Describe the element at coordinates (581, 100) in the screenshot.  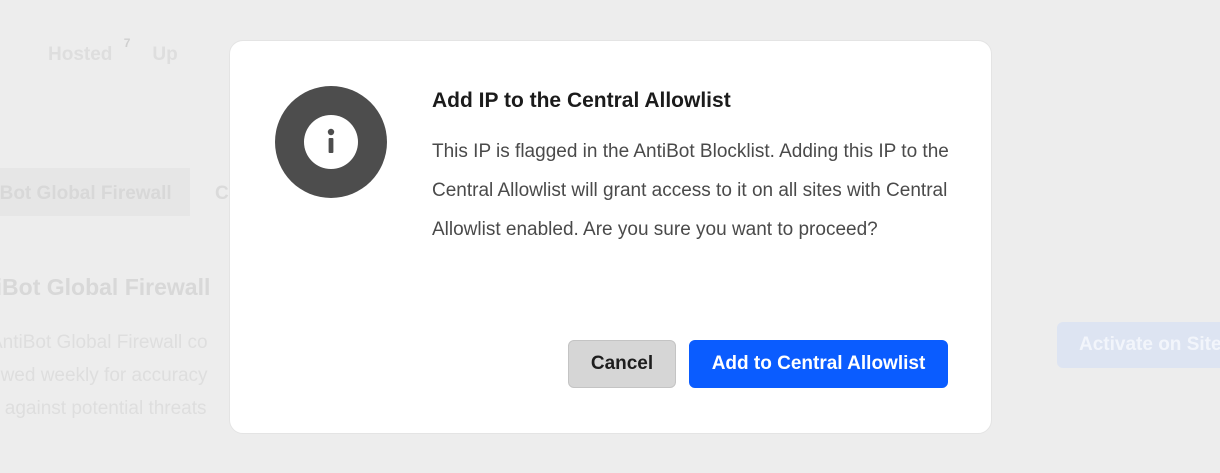
I see `dialog-title: Add IP to the Central Allowlist` at that location.